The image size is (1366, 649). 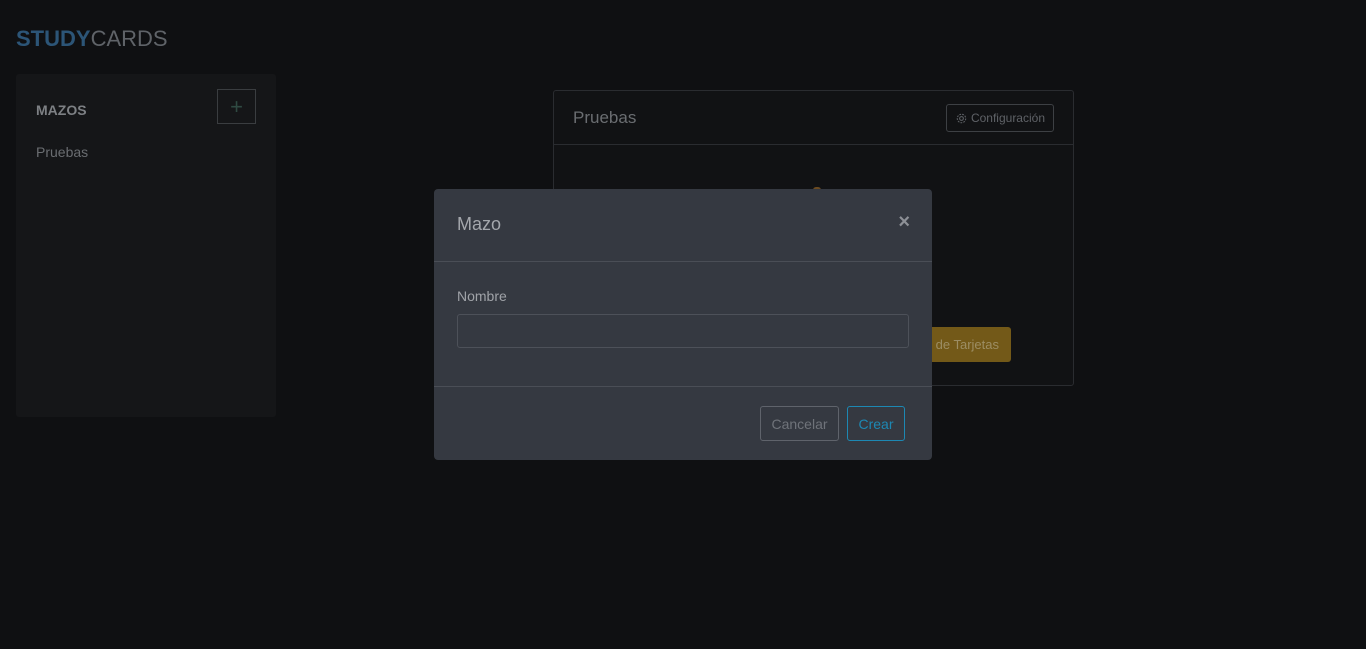 I want to click on logo-bold: STUDY, so click(x=53, y=38).